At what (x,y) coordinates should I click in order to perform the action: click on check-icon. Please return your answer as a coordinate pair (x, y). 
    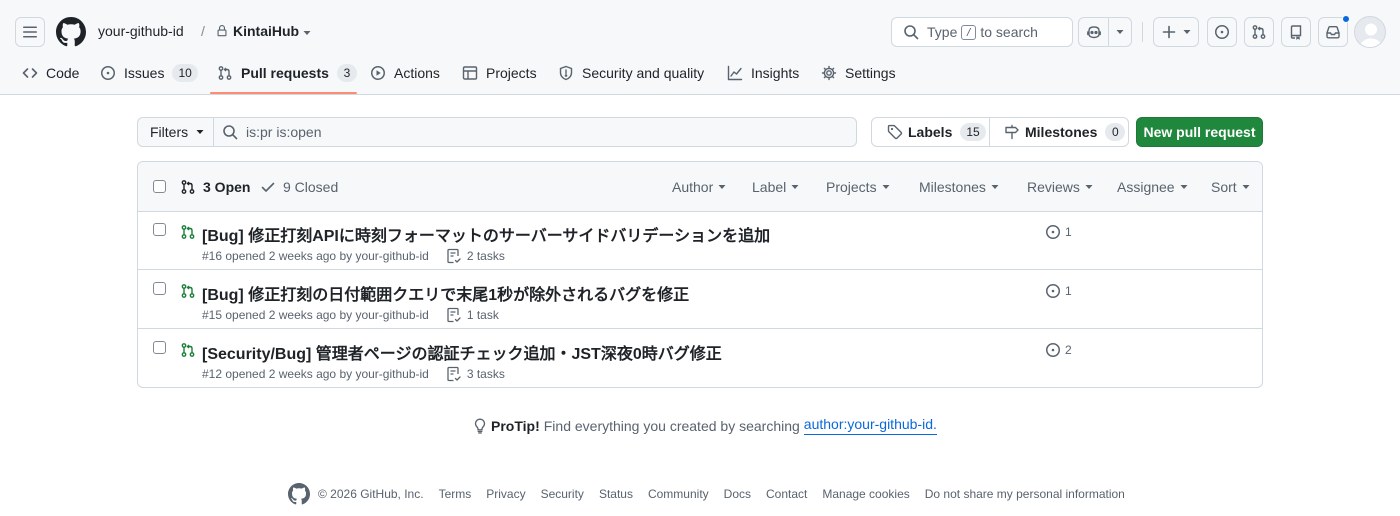
    Looking at the image, I should click on (268, 187).